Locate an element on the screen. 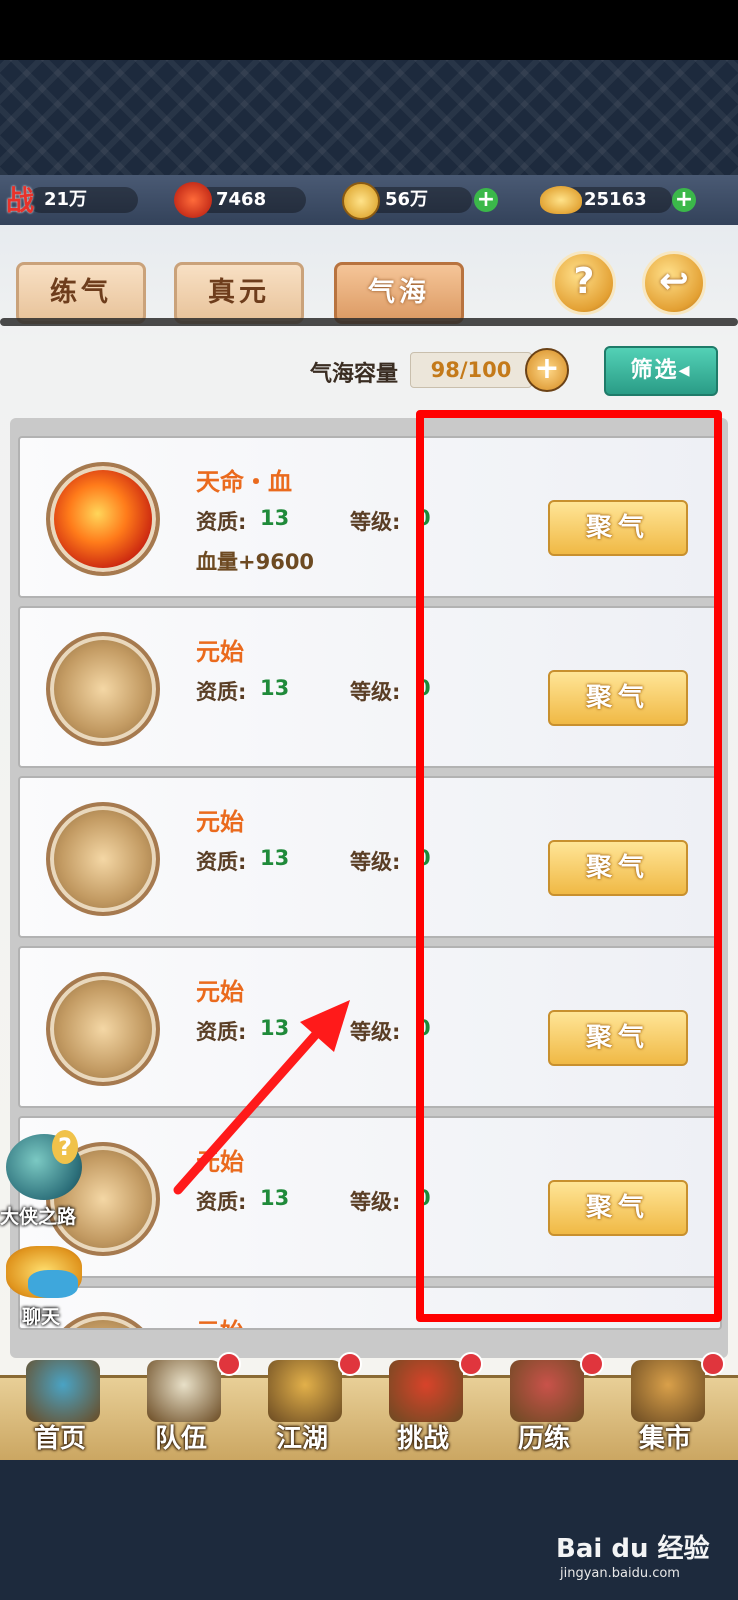  nav-label-5: 集市 is located at coordinates (665, 1436).